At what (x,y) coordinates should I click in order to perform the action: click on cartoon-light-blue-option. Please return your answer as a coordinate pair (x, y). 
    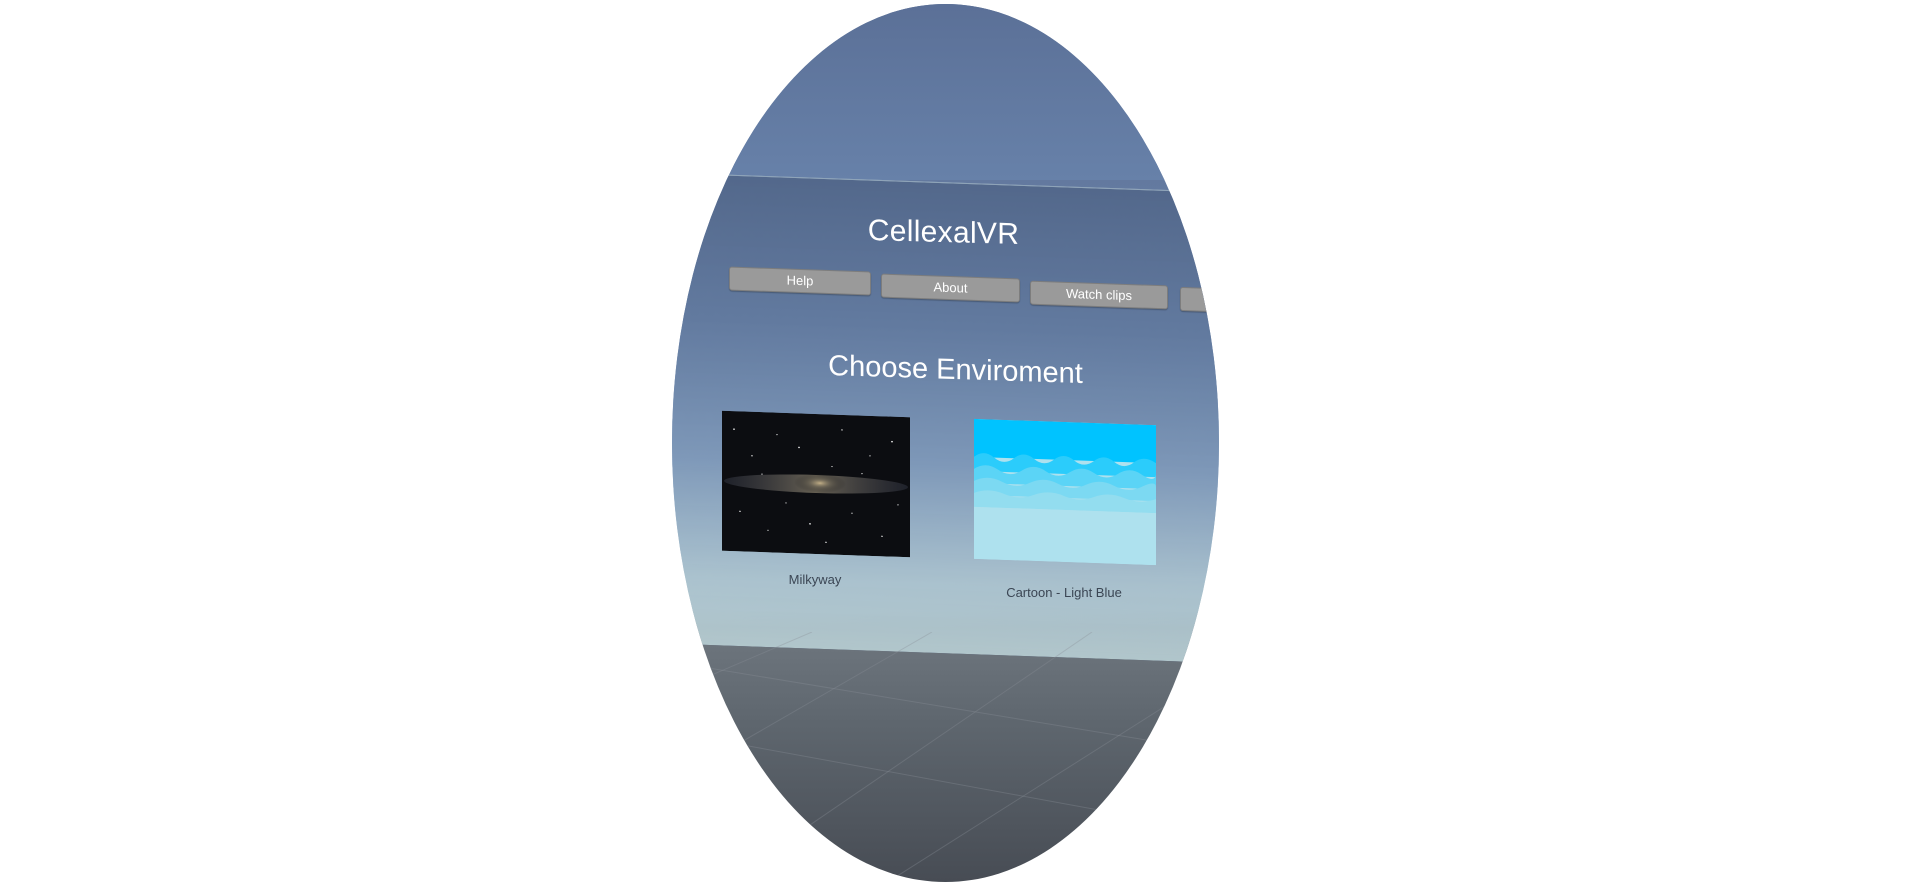
    Looking at the image, I should click on (1065, 492).